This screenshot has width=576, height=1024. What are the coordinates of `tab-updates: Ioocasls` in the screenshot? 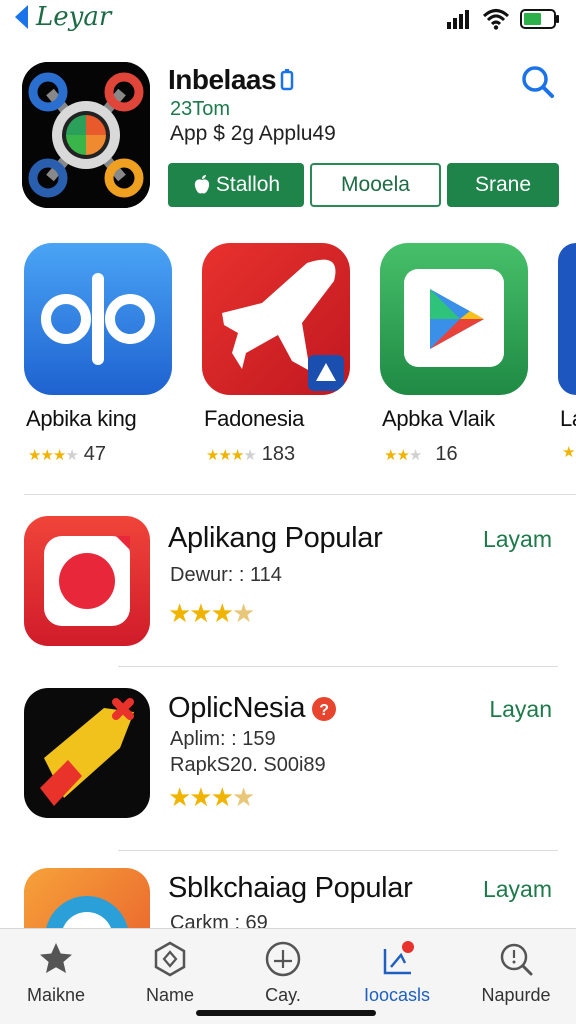 It's located at (397, 974).